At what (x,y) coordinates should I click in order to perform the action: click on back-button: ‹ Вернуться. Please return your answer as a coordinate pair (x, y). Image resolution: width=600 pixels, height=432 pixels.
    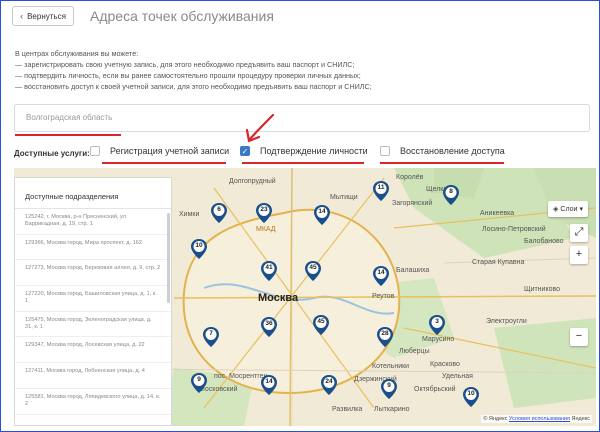
    Looking at the image, I should click on (43, 16).